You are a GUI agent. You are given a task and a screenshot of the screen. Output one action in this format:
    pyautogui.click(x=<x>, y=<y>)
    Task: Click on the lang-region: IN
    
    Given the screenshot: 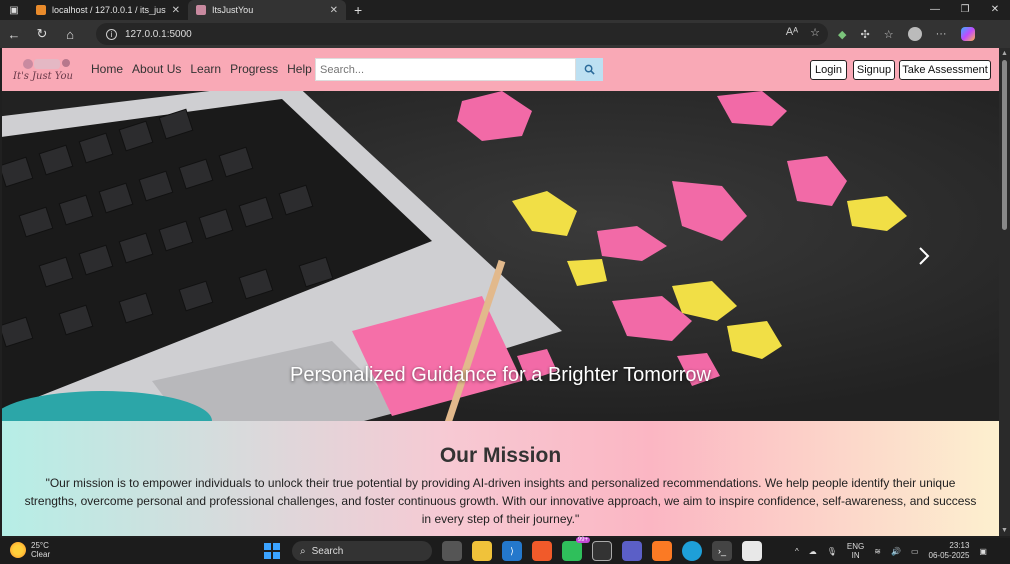 What is the action you would take?
    pyautogui.click(x=855, y=555)
    